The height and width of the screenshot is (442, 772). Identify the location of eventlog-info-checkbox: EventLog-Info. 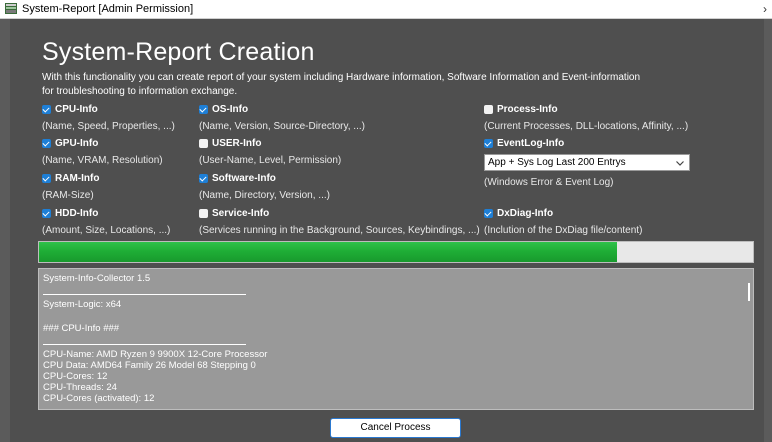
(524, 143).